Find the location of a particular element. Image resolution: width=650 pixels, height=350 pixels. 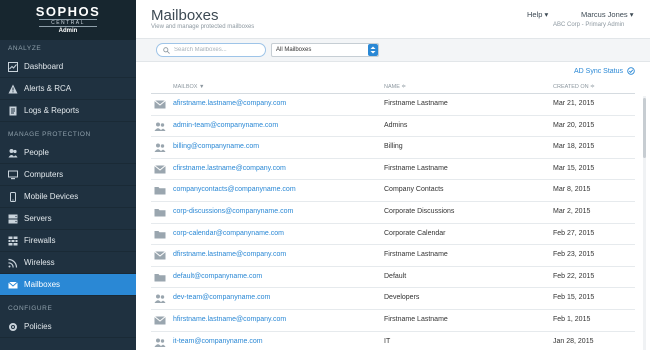

column-header-name: NAME ≑ is located at coordinates (395, 87).